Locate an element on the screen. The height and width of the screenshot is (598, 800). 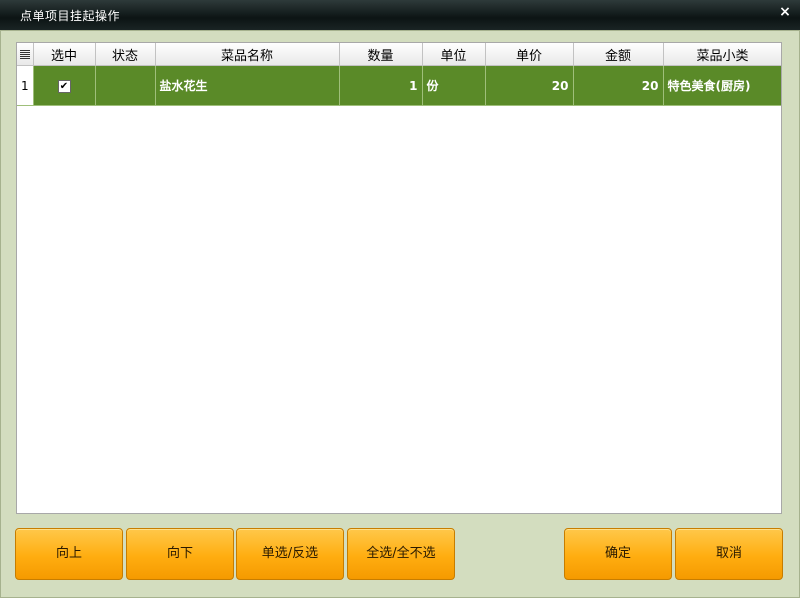
col-header-status: 状态 is located at coordinates (125, 54).